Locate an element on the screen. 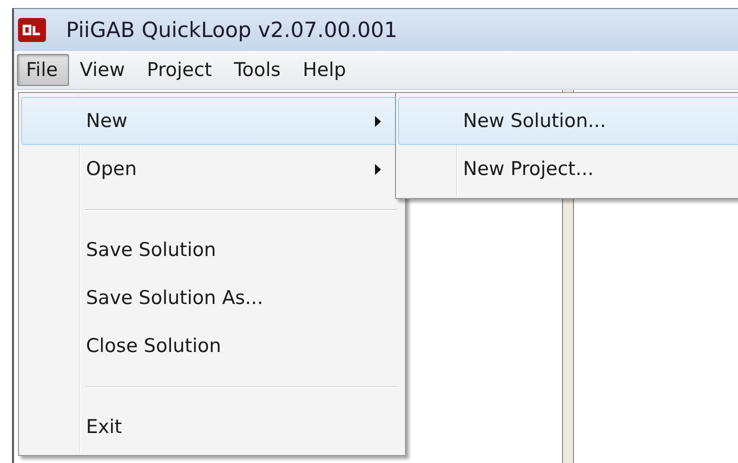 The height and width of the screenshot is (463, 738). menu-bar-item: File is located at coordinates (43, 70).